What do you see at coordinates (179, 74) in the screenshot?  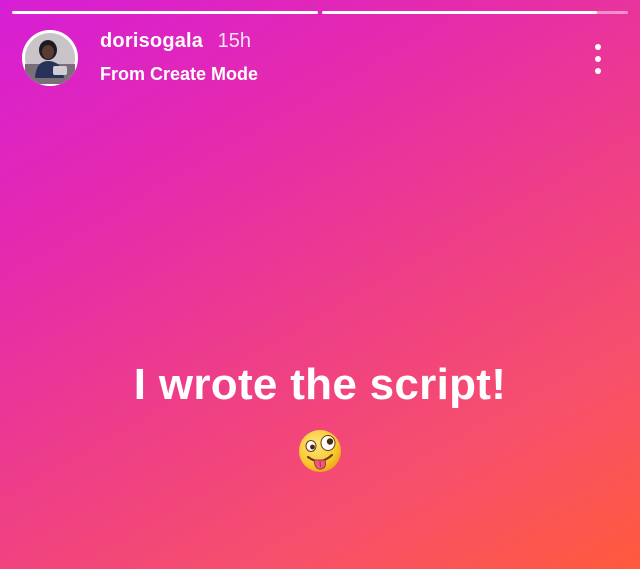 I see `create-mode-label: From Create Mode` at bounding box center [179, 74].